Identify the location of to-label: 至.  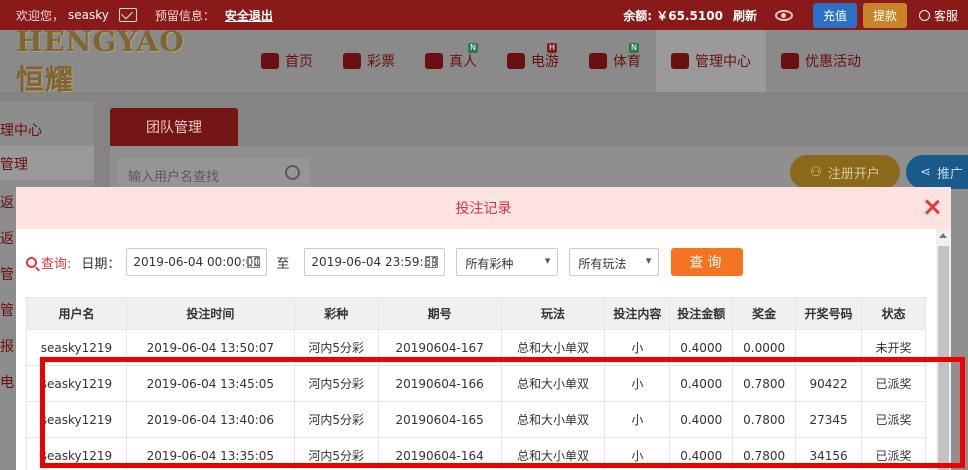
(283, 264).